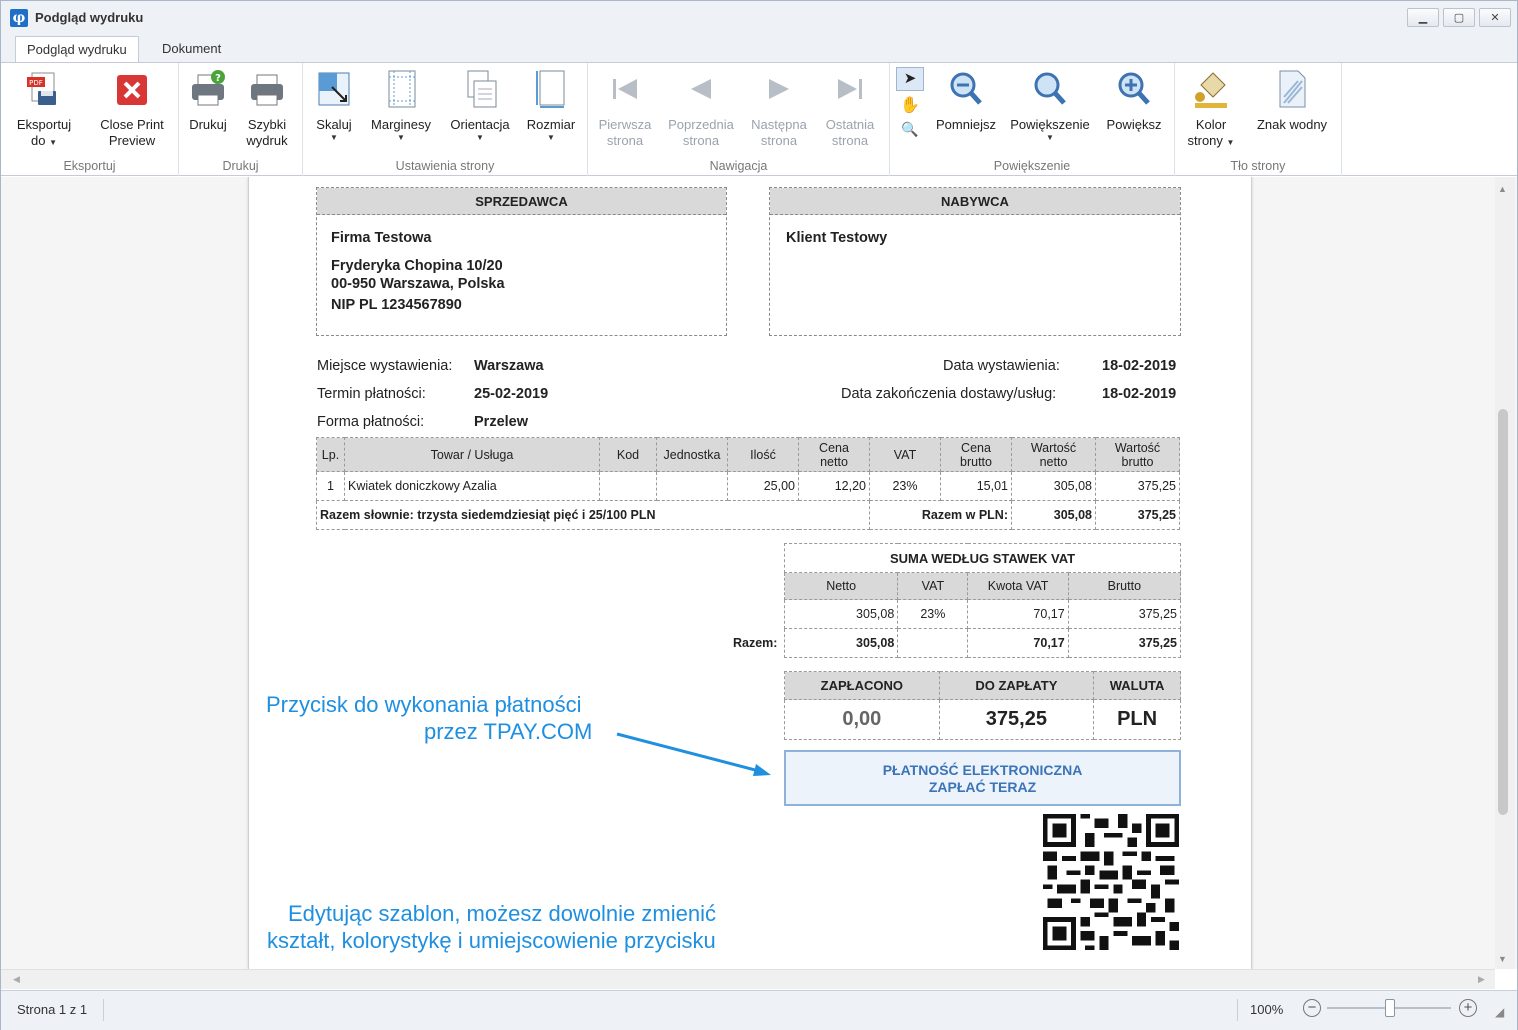 The width and height of the screenshot is (1518, 1030). Describe the element at coordinates (1468, 1008) in the screenshot. I see `zoom-plus-icon: +` at that location.